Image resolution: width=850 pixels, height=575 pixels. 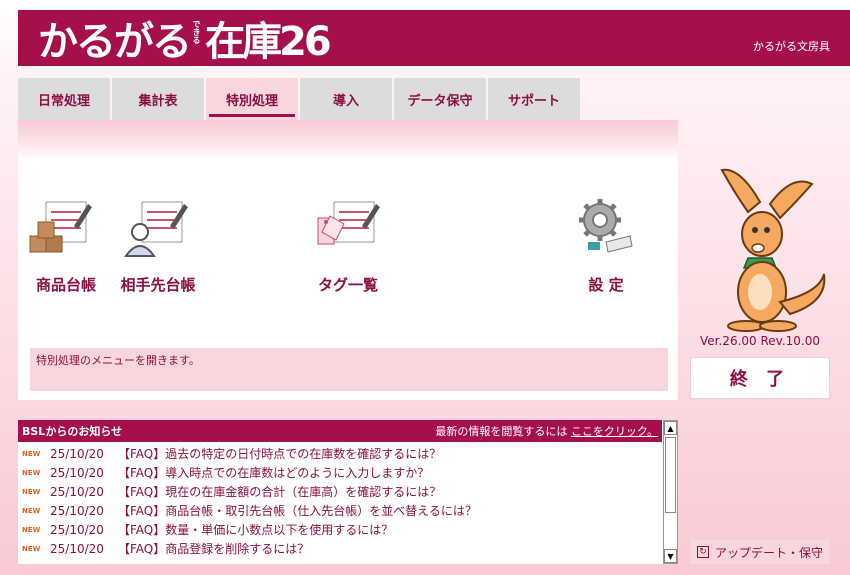 I want to click on news-link-wrap: 最新の情報を閲覧するには ここをクリック。, so click(x=546, y=431).